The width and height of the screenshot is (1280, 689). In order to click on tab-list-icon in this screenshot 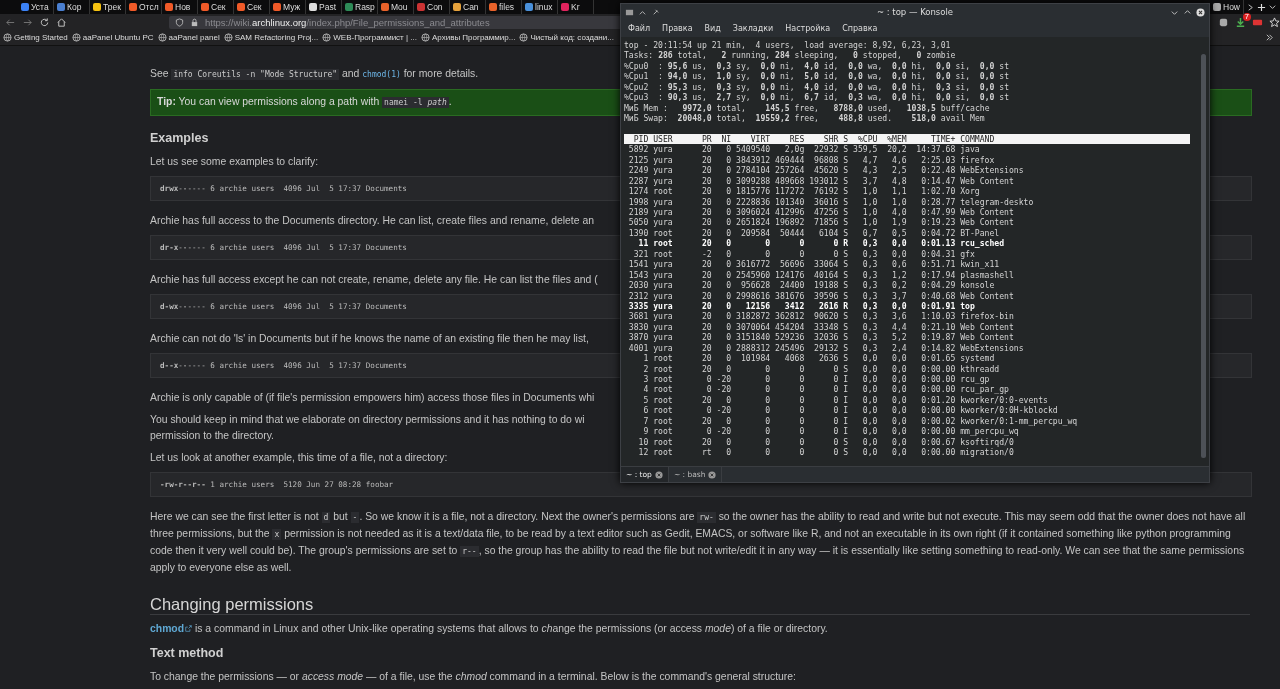, I will do `click(1272, 7)`.